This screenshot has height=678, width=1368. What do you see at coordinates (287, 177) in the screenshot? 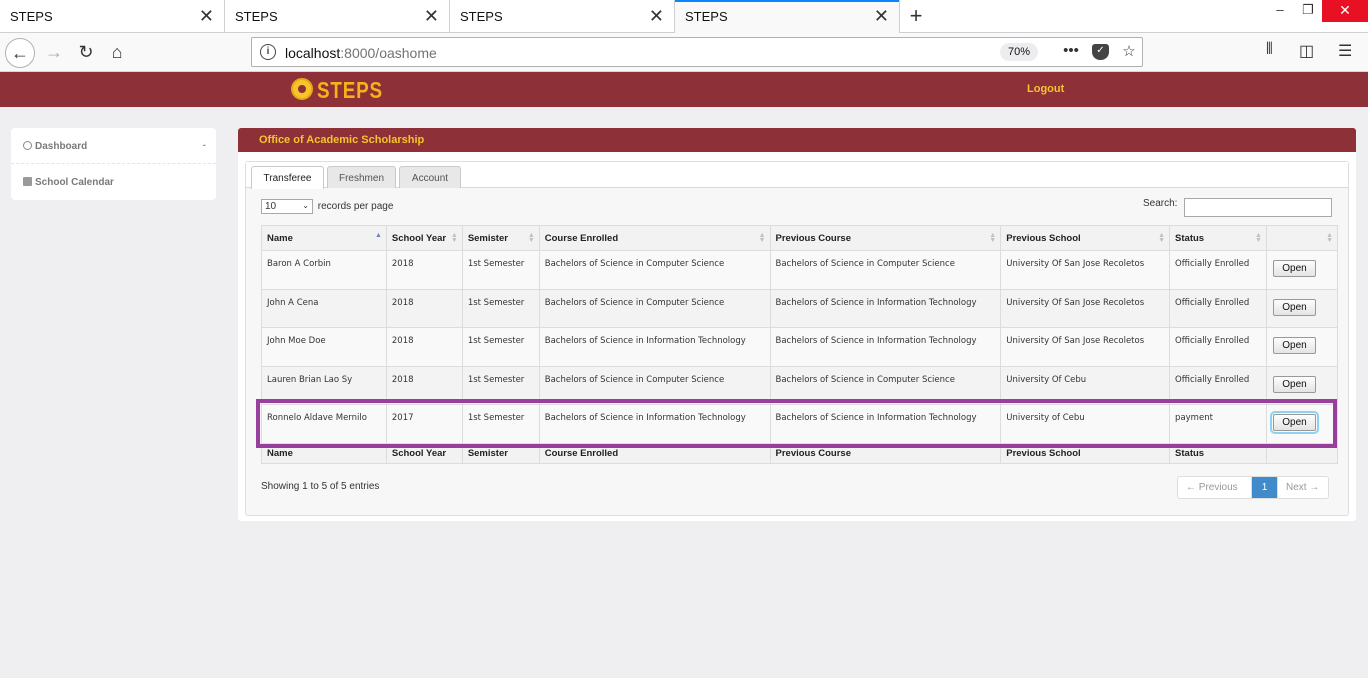
I see `tab-transferee: Transferee` at bounding box center [287, 177].